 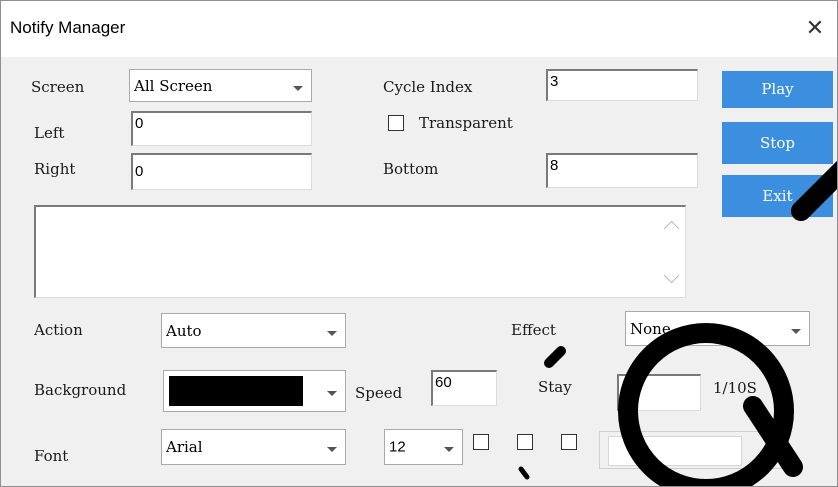 I want to click on font-select-value: Arial, so click(x=184, y=447).